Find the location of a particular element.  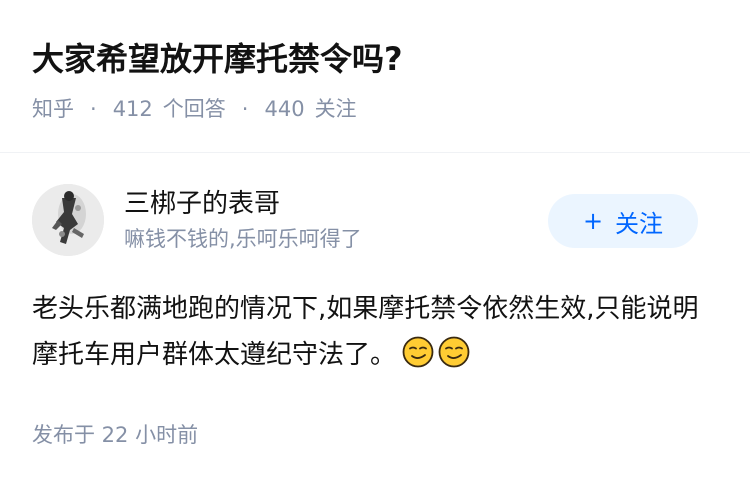

follower-count: 440 is located at coordinates (284, 109).